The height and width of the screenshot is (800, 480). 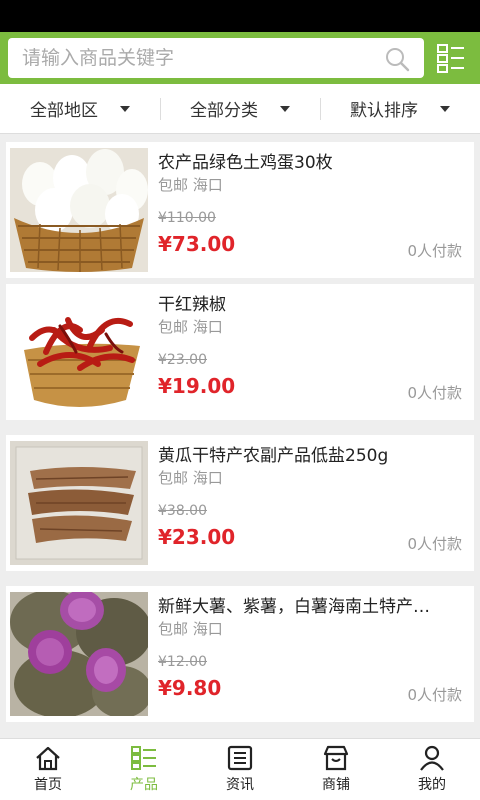 What do you see at coordinates (182, 511) in the screenshot?
I see `product-old-price: ¥38.00` at bounding box center [182, 511].